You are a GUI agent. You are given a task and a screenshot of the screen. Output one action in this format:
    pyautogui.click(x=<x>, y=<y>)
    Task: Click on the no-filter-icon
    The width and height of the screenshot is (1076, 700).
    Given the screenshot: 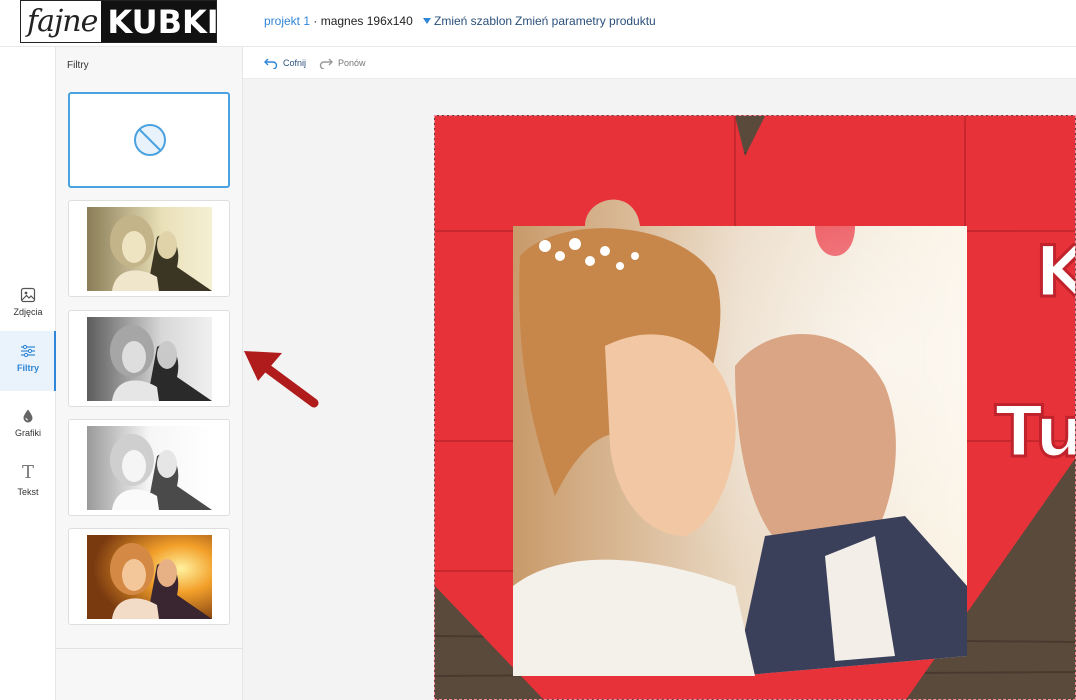 What is the action you would take?
    pyautogui.click(x=150, y=140)
    